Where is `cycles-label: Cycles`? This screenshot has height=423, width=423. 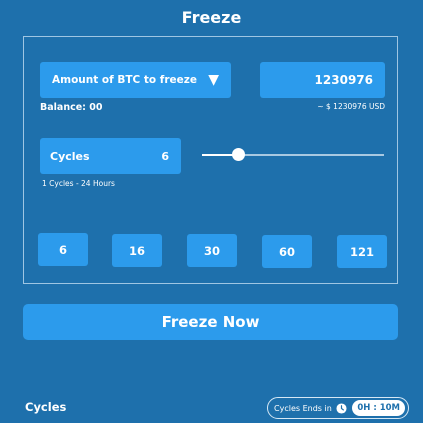
cycles-label: Cycles is located at coordinates (70, 156).